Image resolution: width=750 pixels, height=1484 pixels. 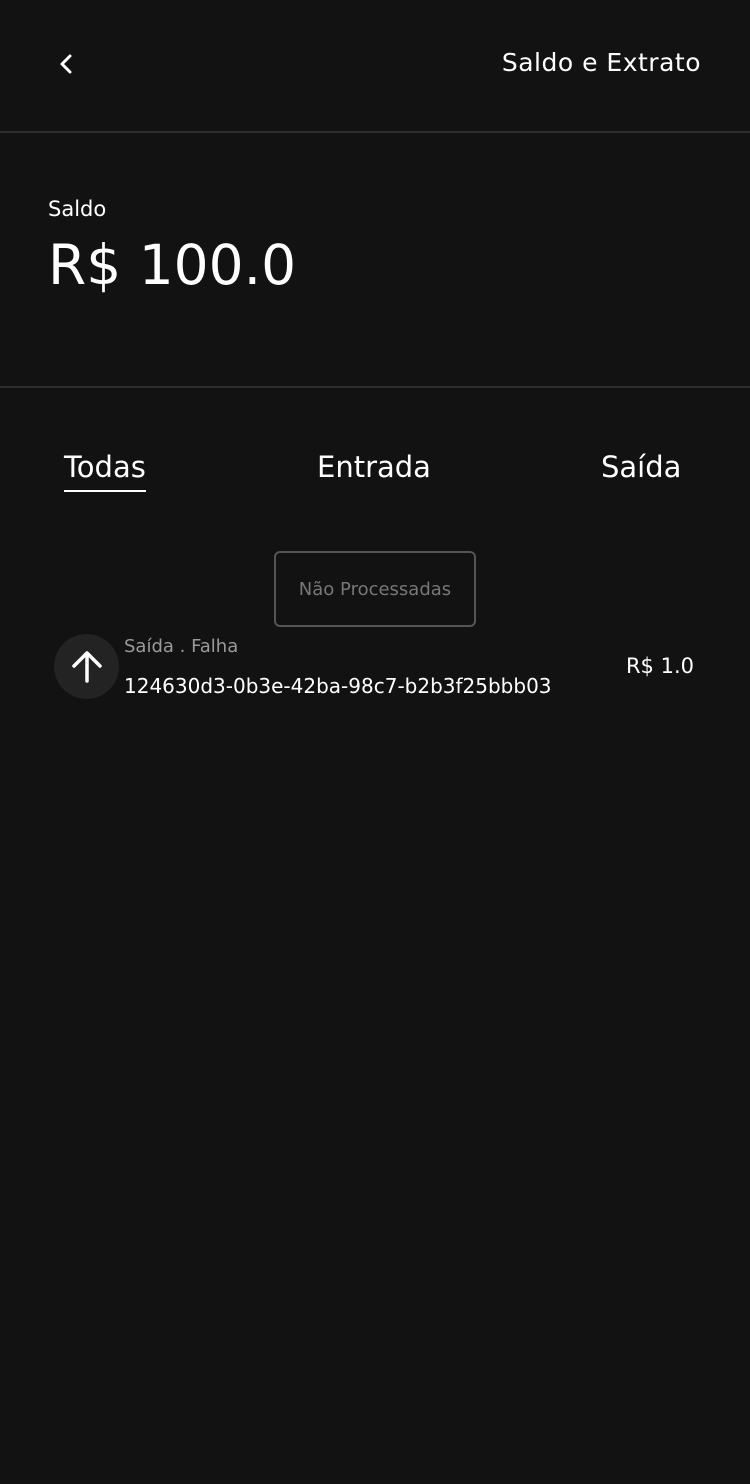 What do you see at coordinates (375, 66) in the screenshot?
I see `app-header: Saldo e Extrato` at bounding box center [375, 66].